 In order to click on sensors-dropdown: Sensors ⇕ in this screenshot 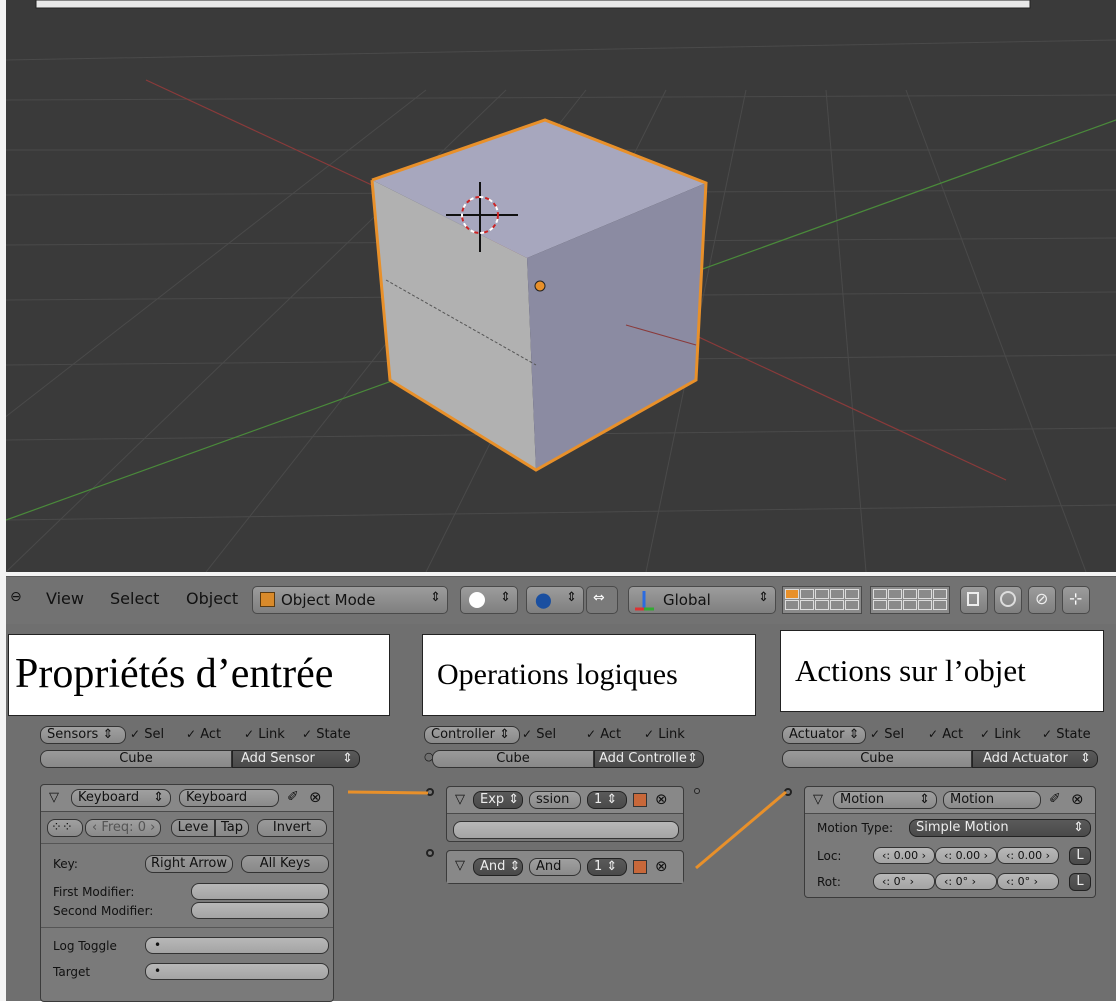, I will do `click(83, 735)`.